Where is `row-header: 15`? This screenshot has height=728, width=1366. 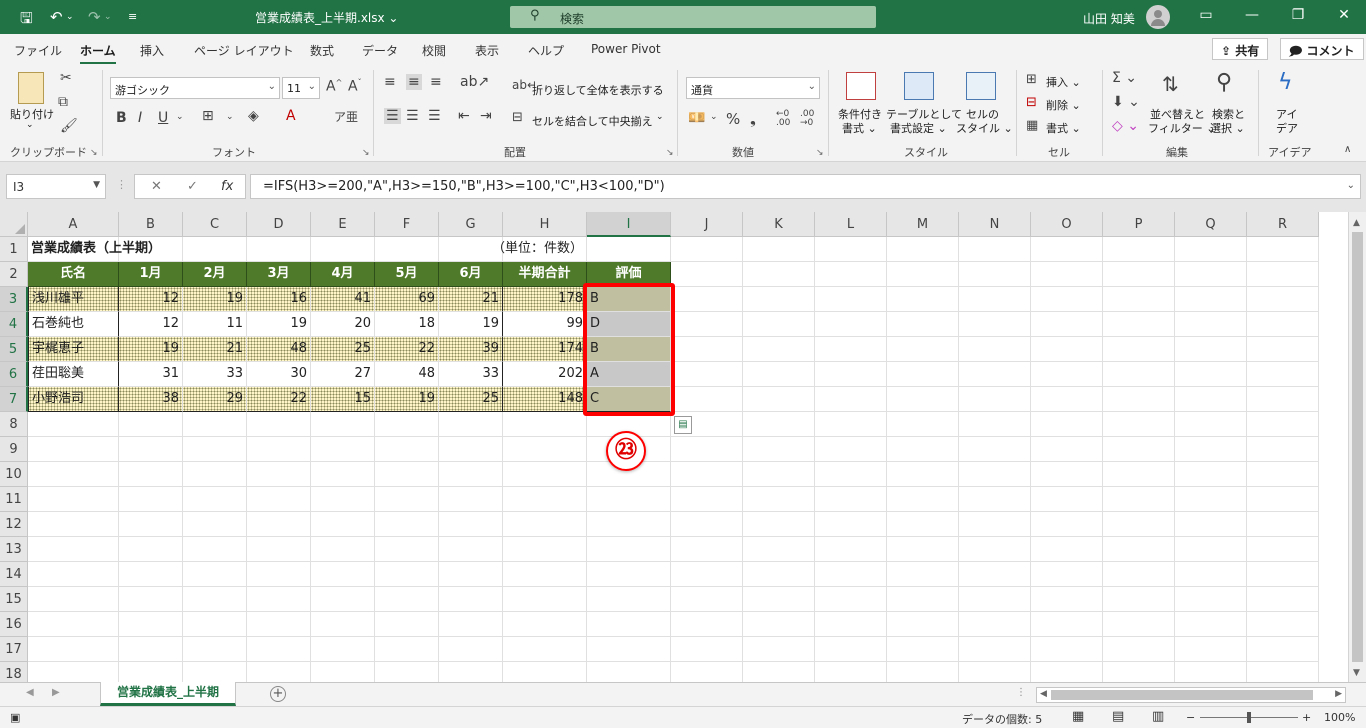
row-header: 15 is located at coordinates (14, 599).